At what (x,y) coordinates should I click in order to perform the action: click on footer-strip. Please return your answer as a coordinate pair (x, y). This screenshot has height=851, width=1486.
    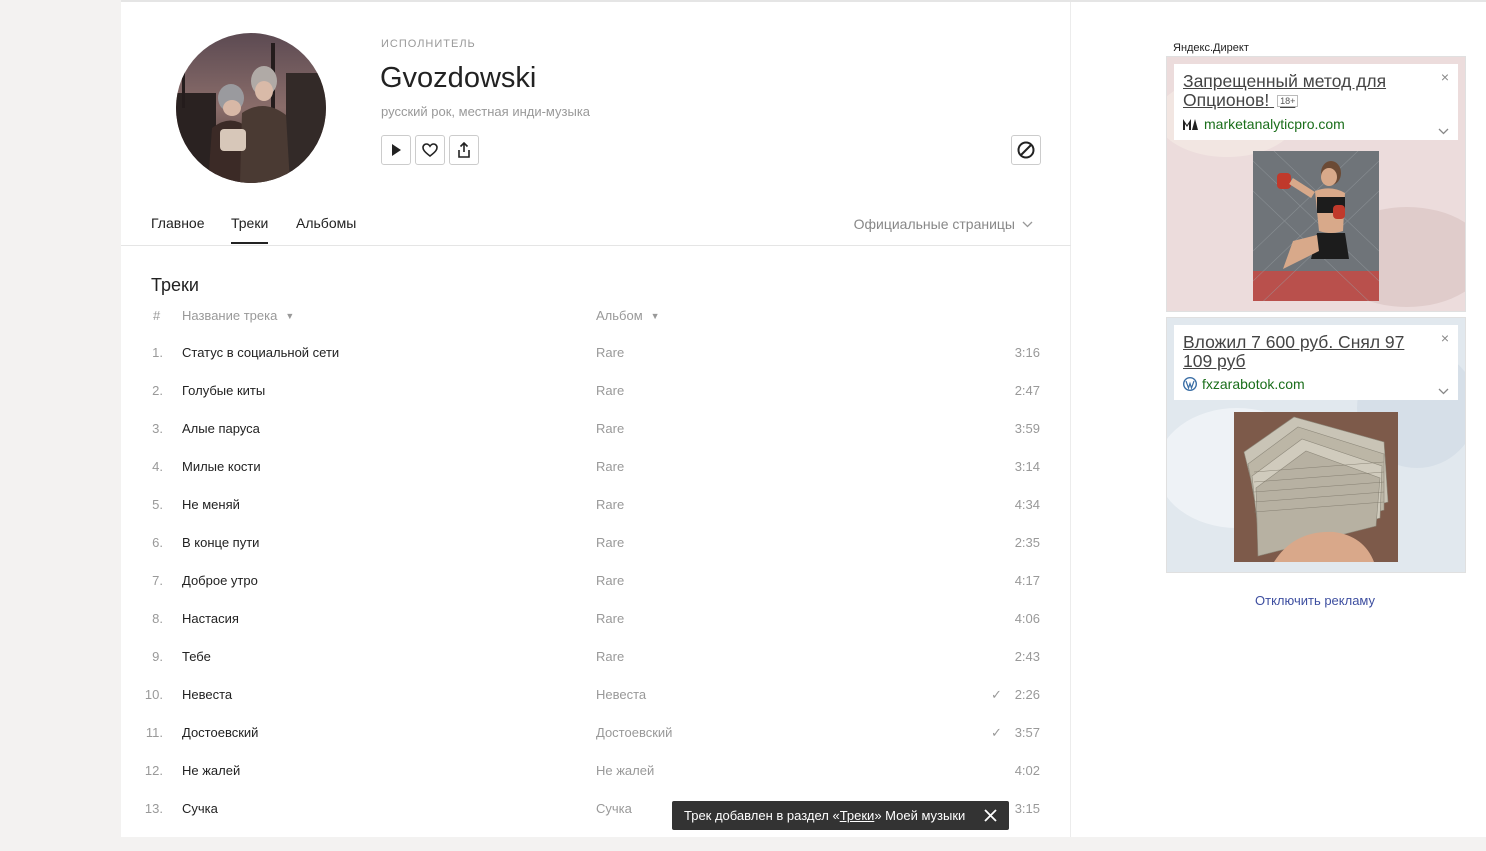
    Looking at the image, I should click on (803, 844).